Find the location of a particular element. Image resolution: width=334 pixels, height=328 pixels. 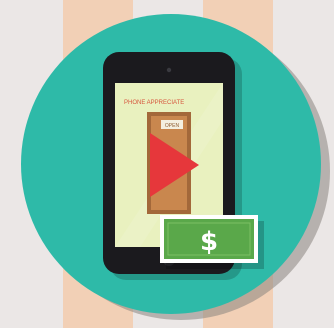

screen-heading: PHONE APPRECIATE is located at coordinates (154, 103).